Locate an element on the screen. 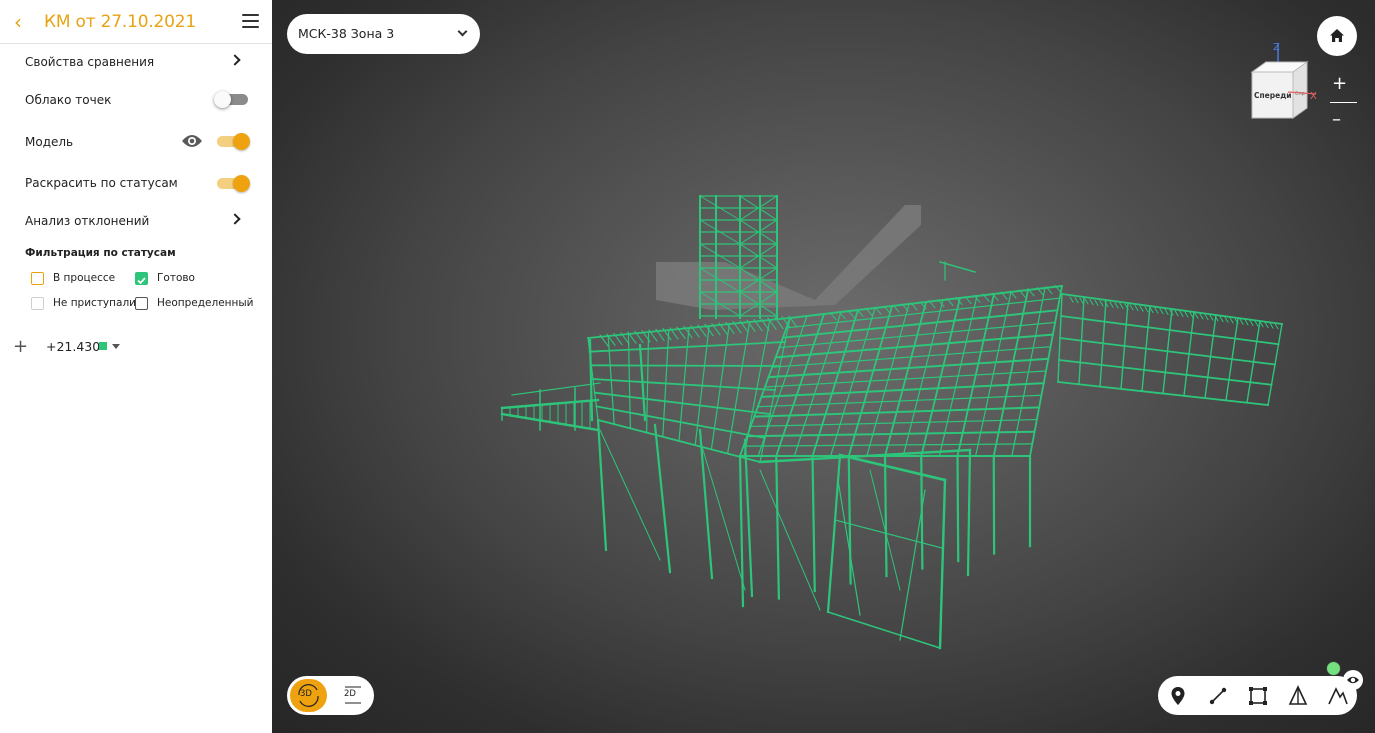 This screenshot has width=1375, height=733. model-row: Модель is located at coordinates (136, 142).